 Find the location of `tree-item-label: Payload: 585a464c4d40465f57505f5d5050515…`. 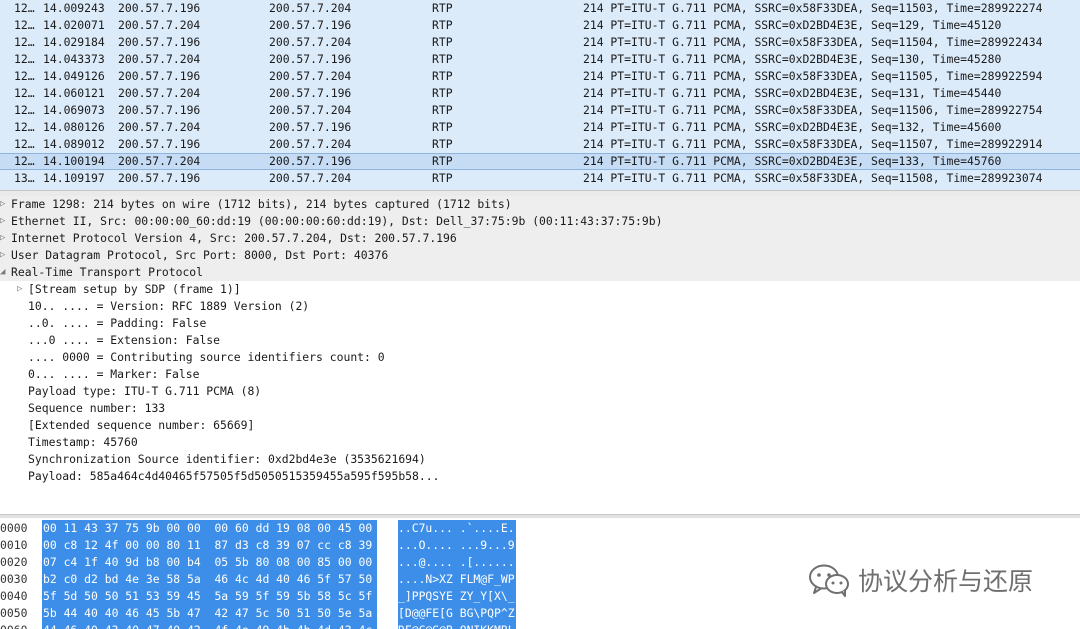

tree-item-label: Payload: 585a464c4d40465f57505f5d5050515… is located at coordinates (234, 476).